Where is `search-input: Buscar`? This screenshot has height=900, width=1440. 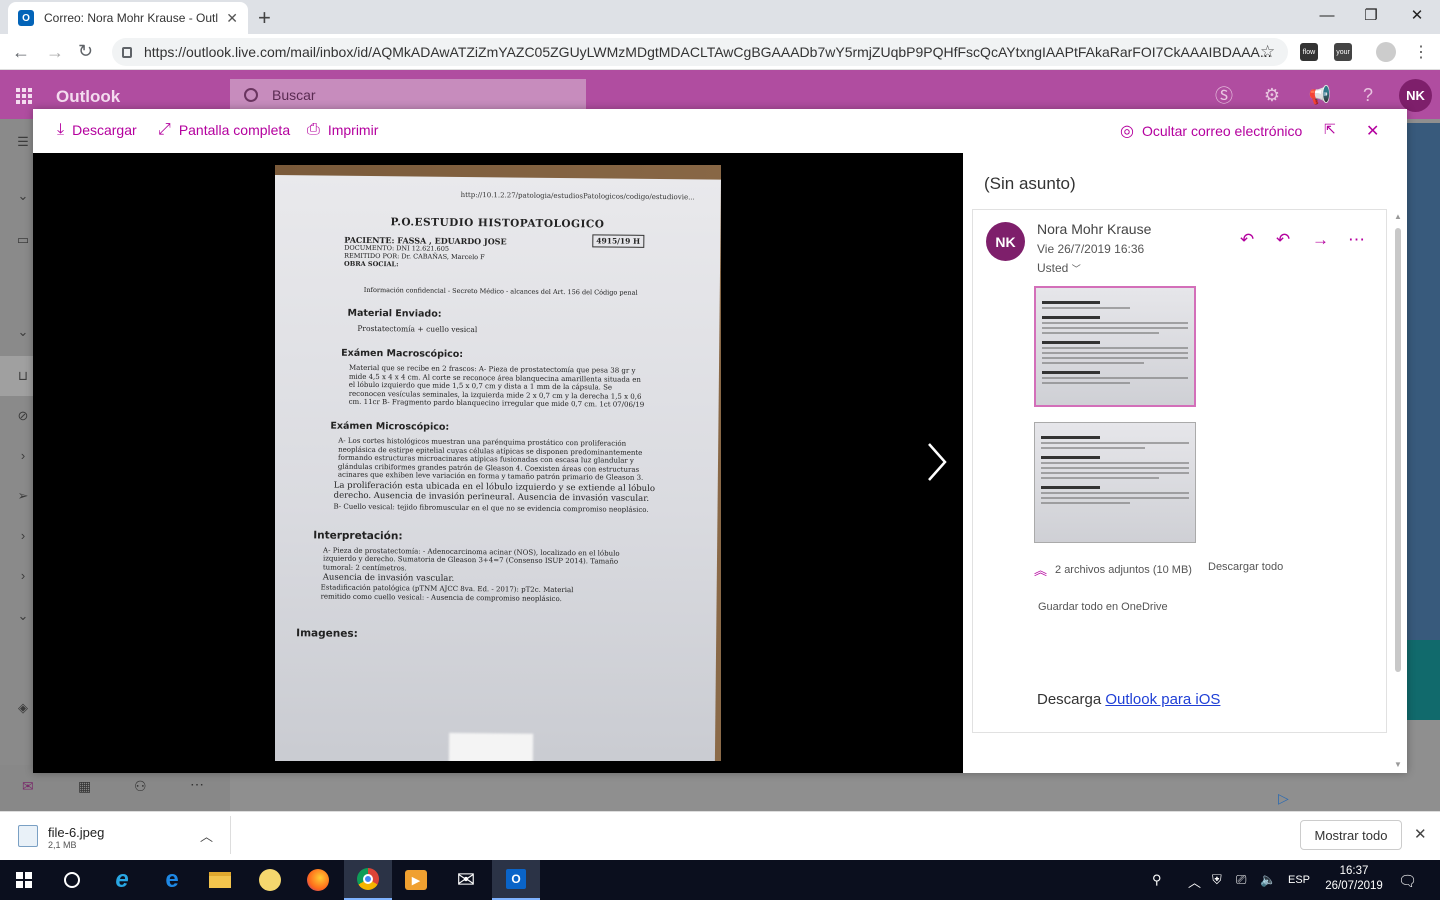 search-input: Buscar is located at coordinates (408, 95).